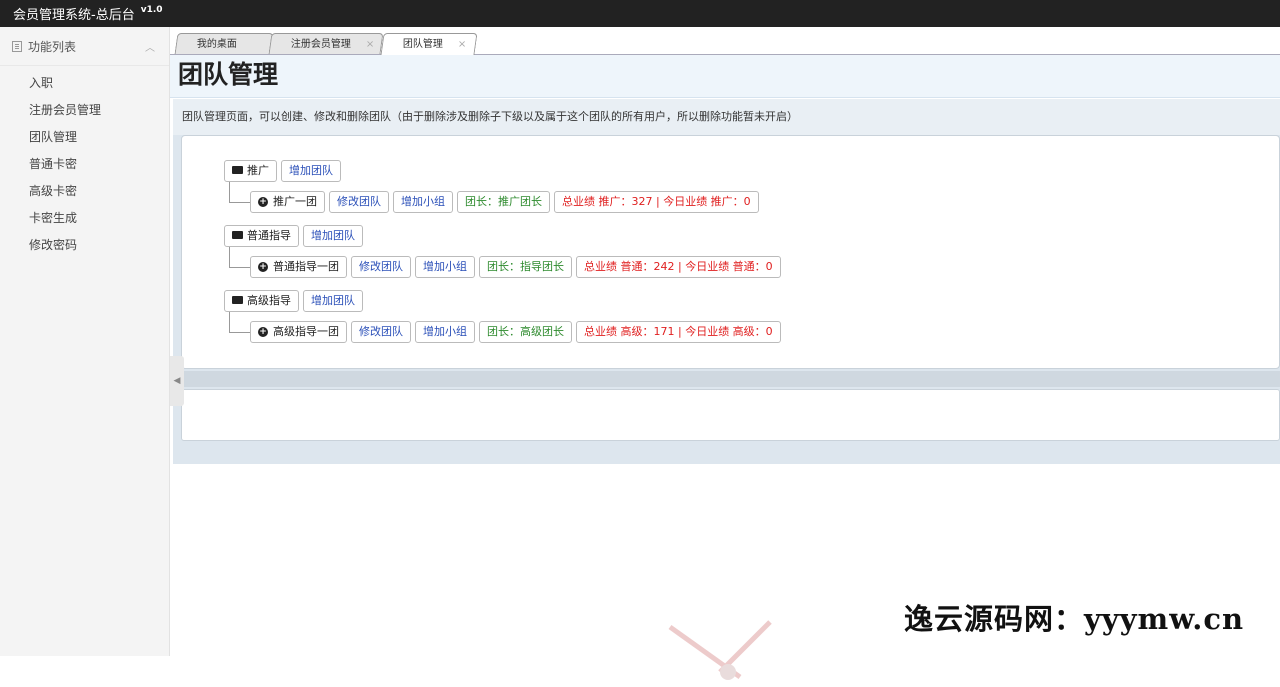 This screenshot has height=687, width=1280. Describe the element at coordinates (74, 15) in the screenshot. I see `app-title: 会员管理系统-总后台` at that location.